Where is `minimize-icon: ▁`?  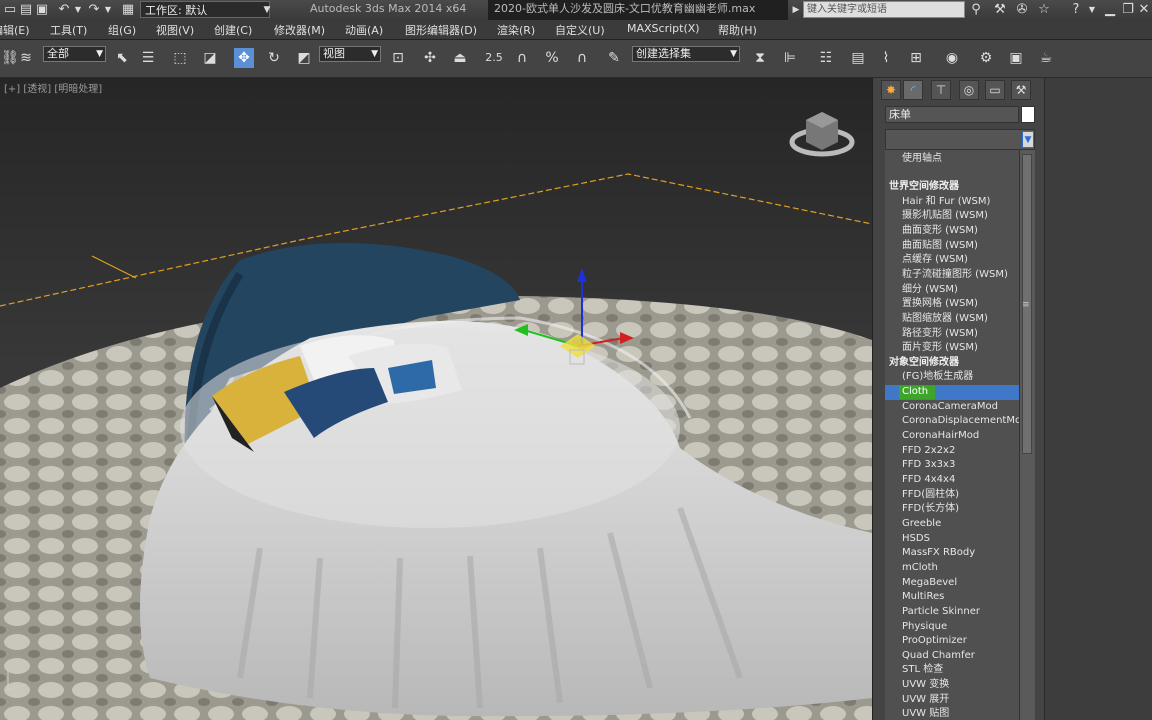 minimize-icon: ▁ is located at coordinates (1110, 10).